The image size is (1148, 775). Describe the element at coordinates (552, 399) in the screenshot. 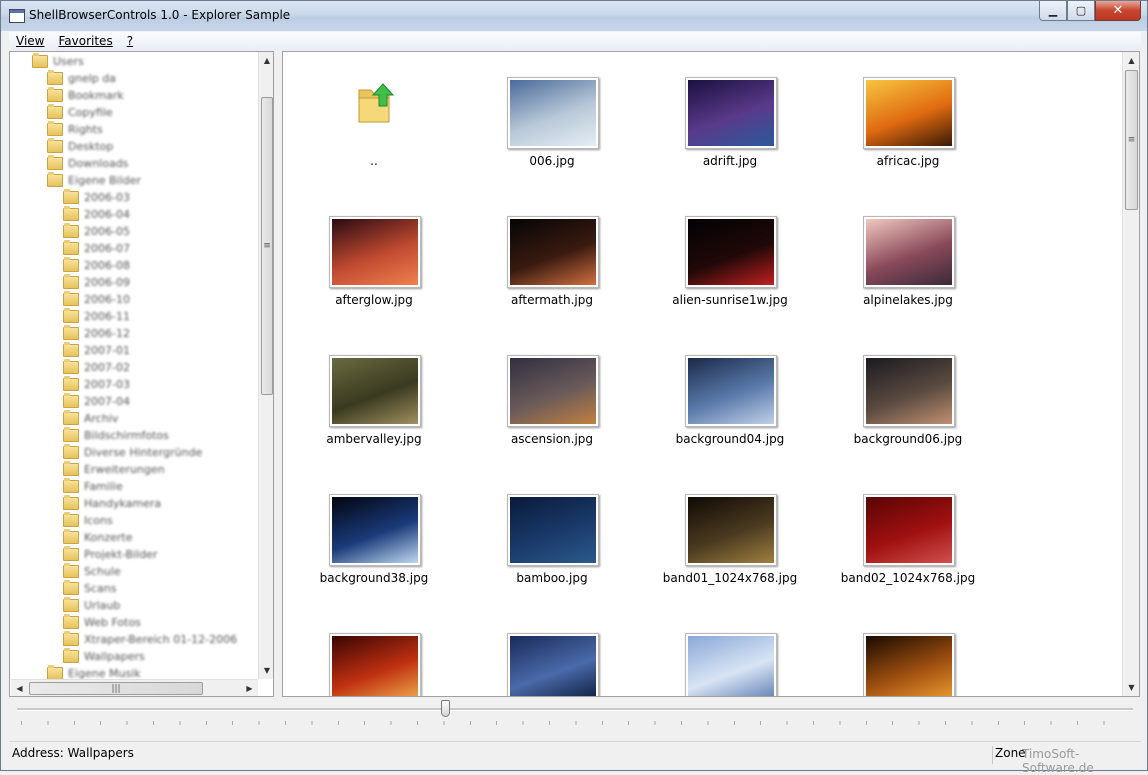

I see `file-item: ascension.jpg` at that location.